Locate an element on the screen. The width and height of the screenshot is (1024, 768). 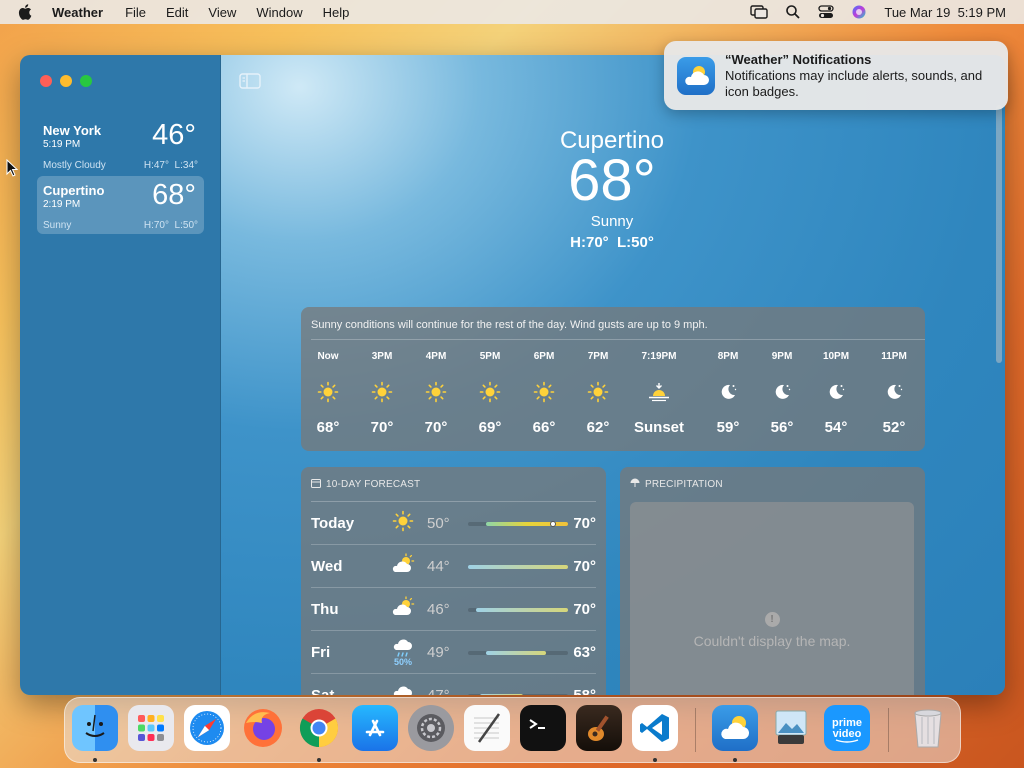
day-low-temp: 50° is located at coordinates (438, 523).